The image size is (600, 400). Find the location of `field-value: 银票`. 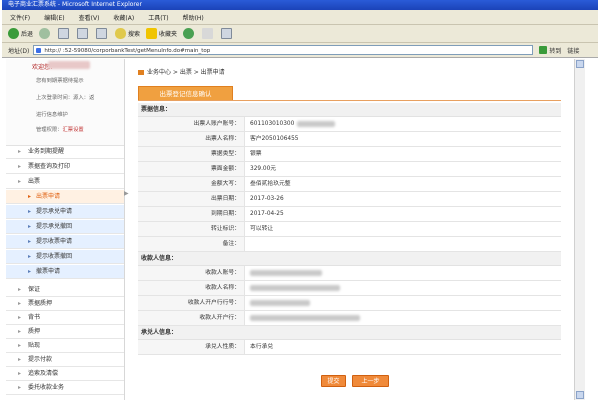

field-value: 银票 is located at coordinates (256, 154).